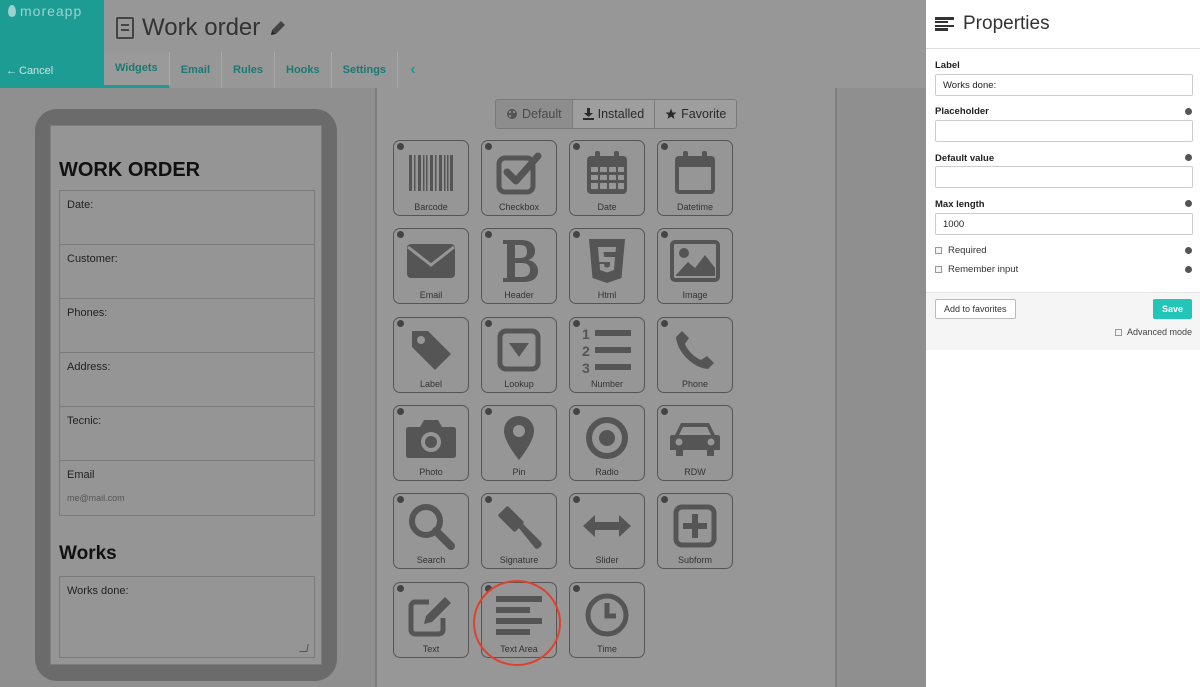 The image size is (1200, 687). I want to click on widget-label: Phone, so click(695, 384).